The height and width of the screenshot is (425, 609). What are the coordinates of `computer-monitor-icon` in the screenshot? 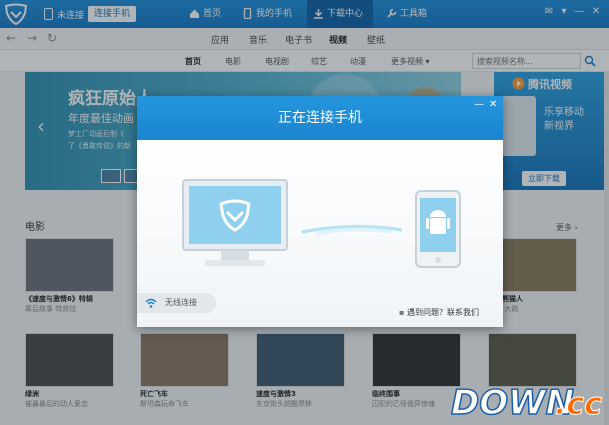 It's located at (235, 222).